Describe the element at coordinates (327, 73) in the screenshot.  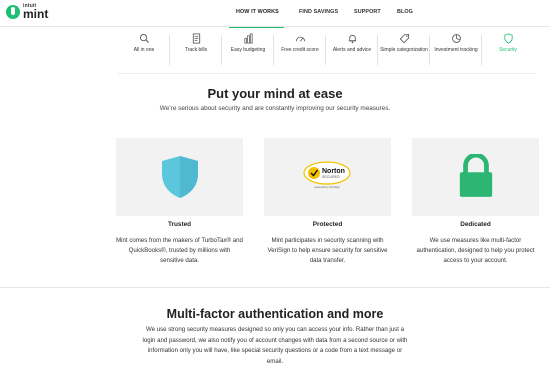
I see `subnav-divider` at that location.